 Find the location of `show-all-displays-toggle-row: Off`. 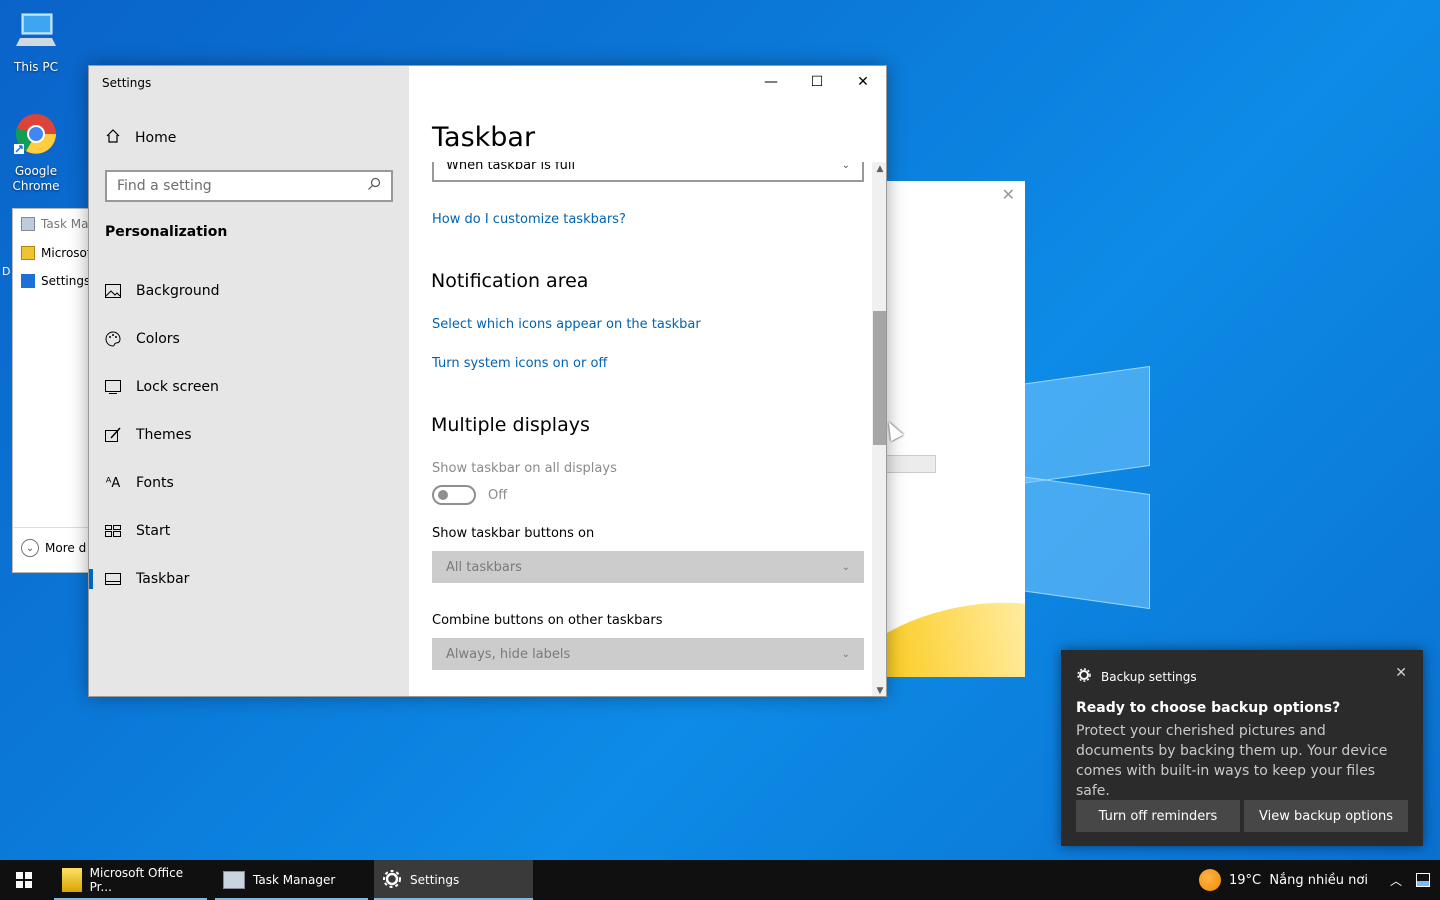

show-all-displays-toggle-row: Off is located at coordinates (469, 495).